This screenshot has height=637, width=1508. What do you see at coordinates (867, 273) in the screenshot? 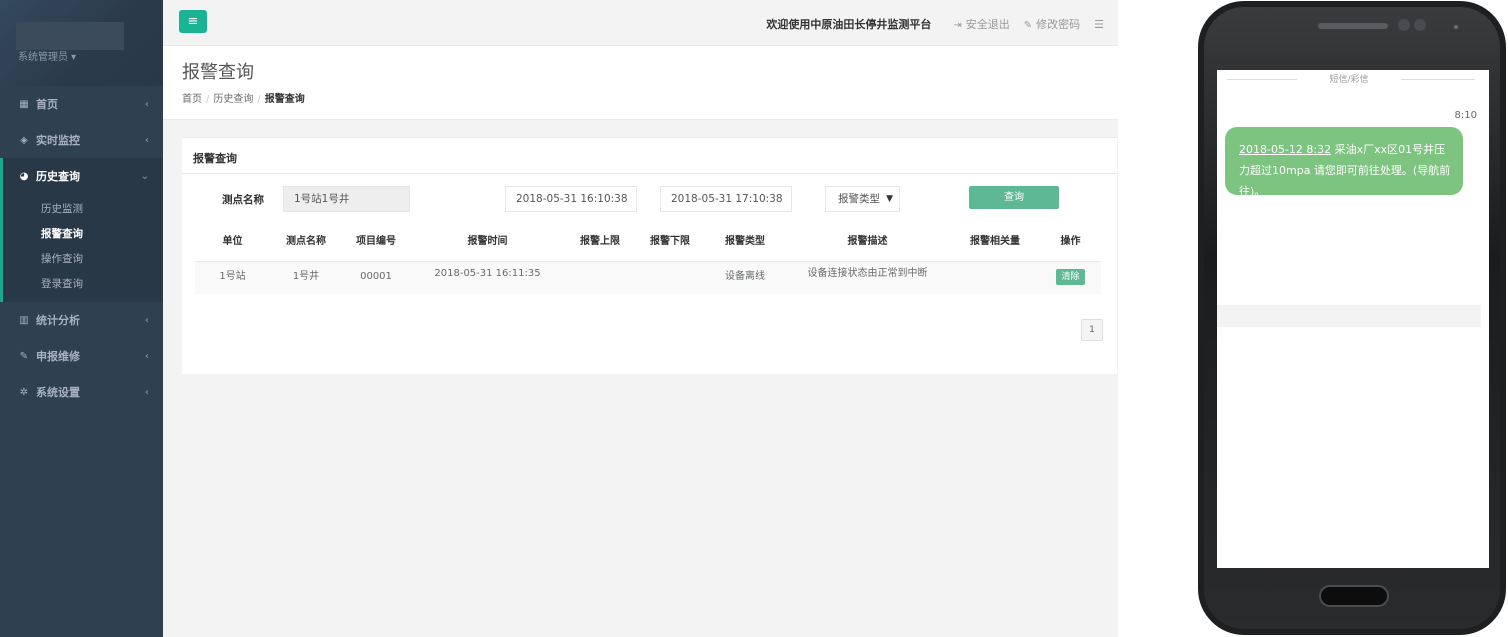
I see `cell-desc: 设备连接状态由正常到中断` at bounding box center [867, 273].